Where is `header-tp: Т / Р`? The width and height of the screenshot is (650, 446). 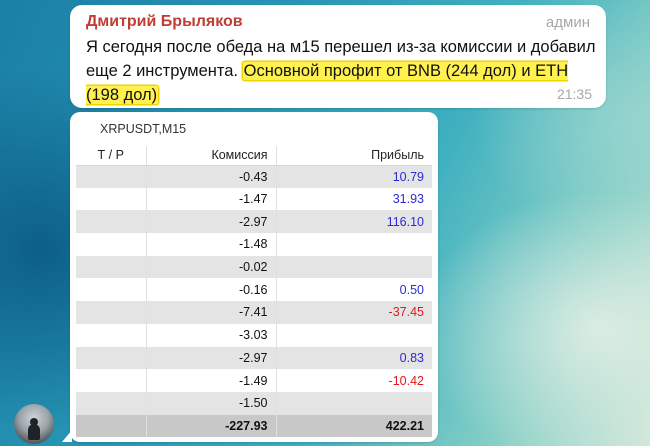
header-tp: Т / Р is located at coordinates (111, 156).